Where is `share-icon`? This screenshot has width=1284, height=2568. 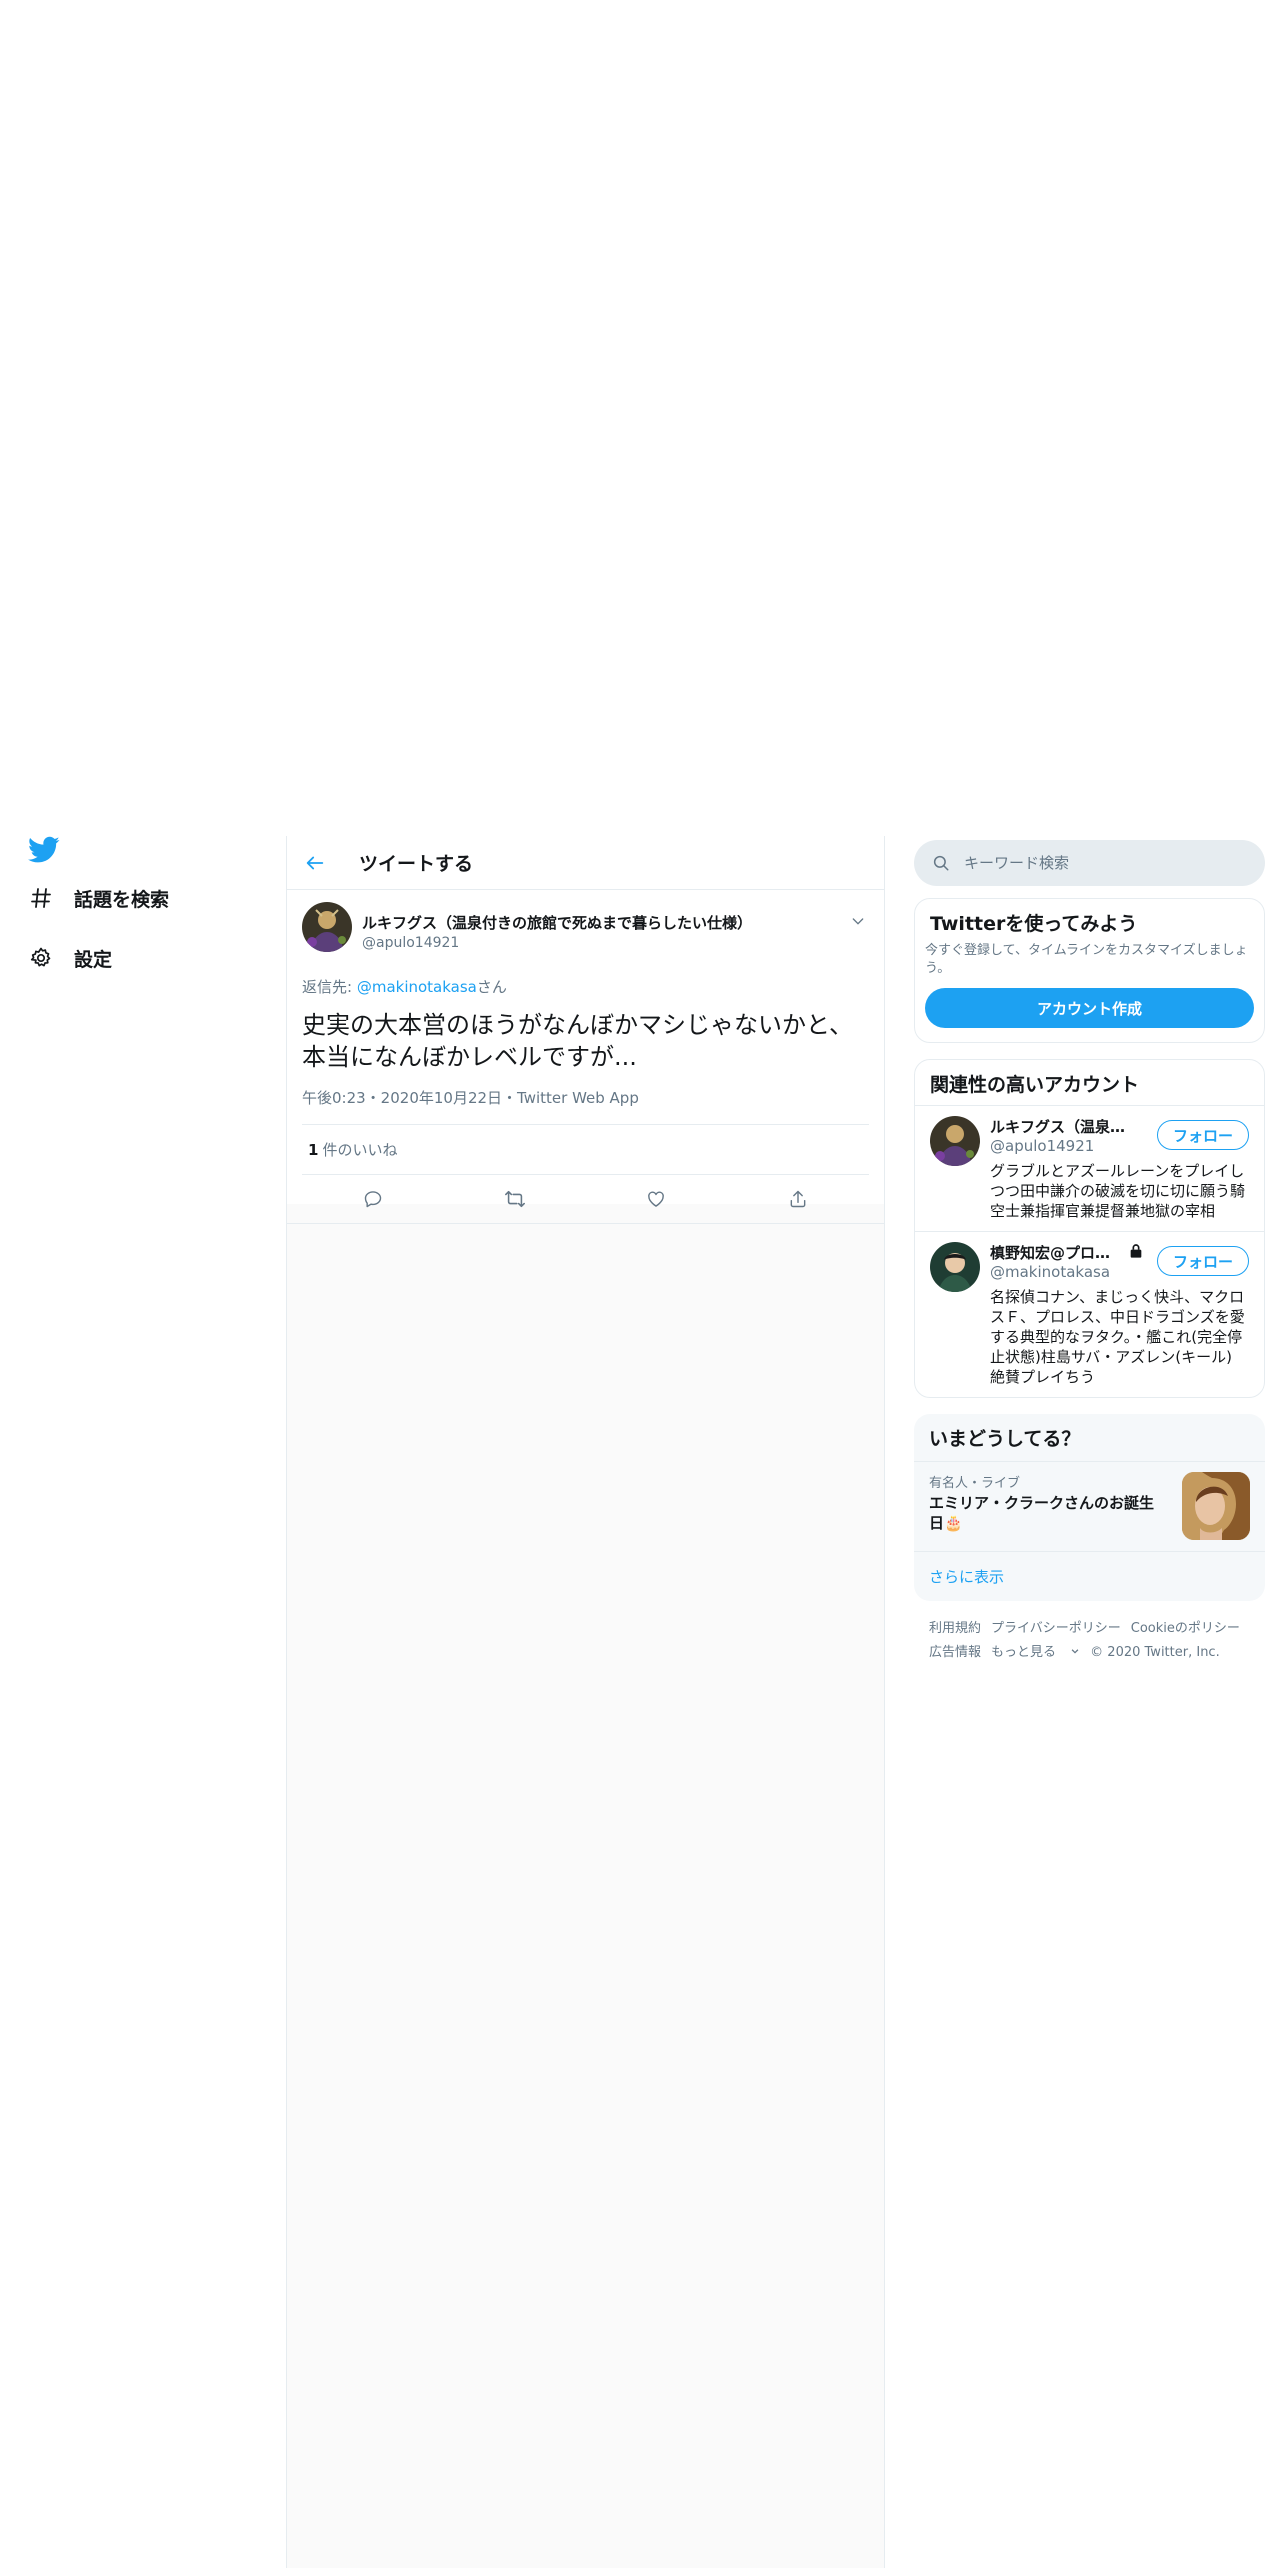 share-icon is located at coordinates (798, 1199).